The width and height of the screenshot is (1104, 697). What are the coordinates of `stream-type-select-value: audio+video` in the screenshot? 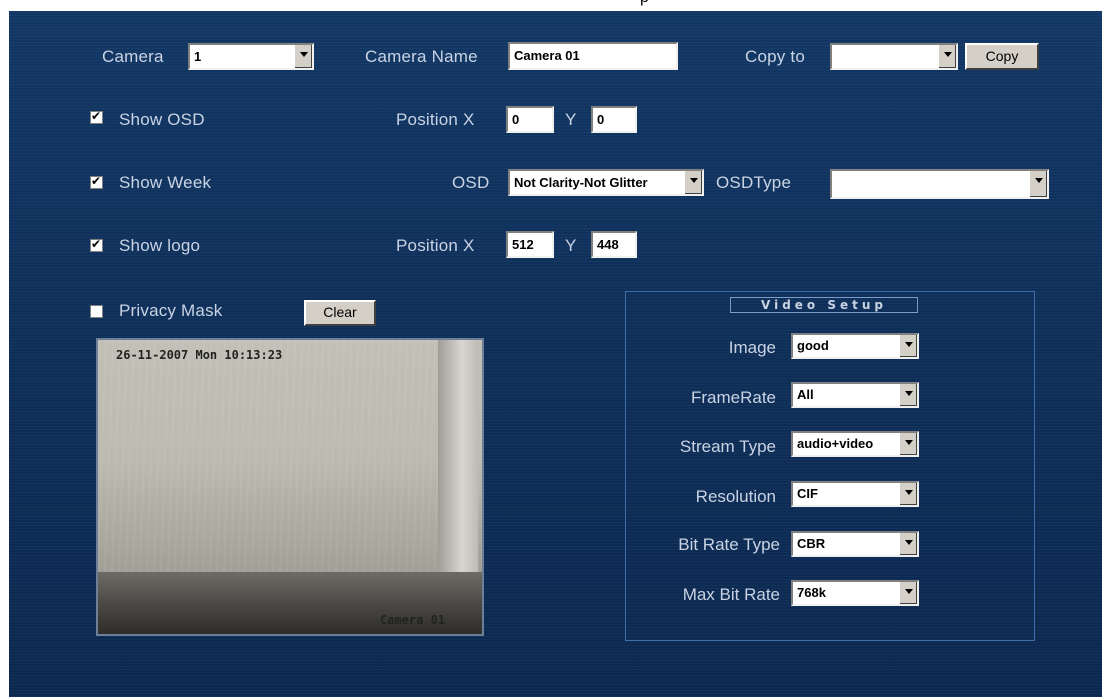 It's located at (835, 443).